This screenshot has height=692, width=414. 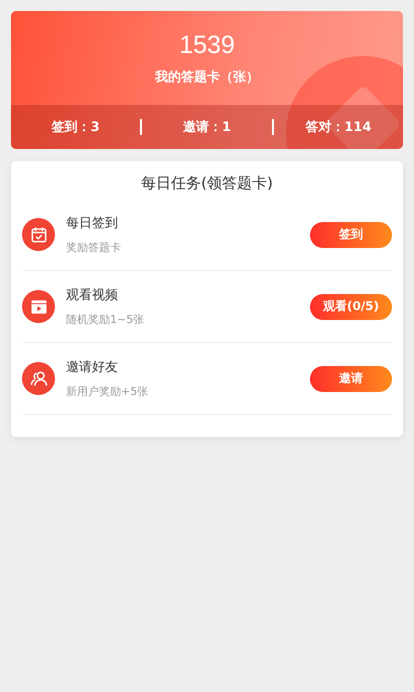 What do you see at coordinates (338, 127) in the screenshot?
I see `stat-label: 答对：114` at bounding box center [338, 127].